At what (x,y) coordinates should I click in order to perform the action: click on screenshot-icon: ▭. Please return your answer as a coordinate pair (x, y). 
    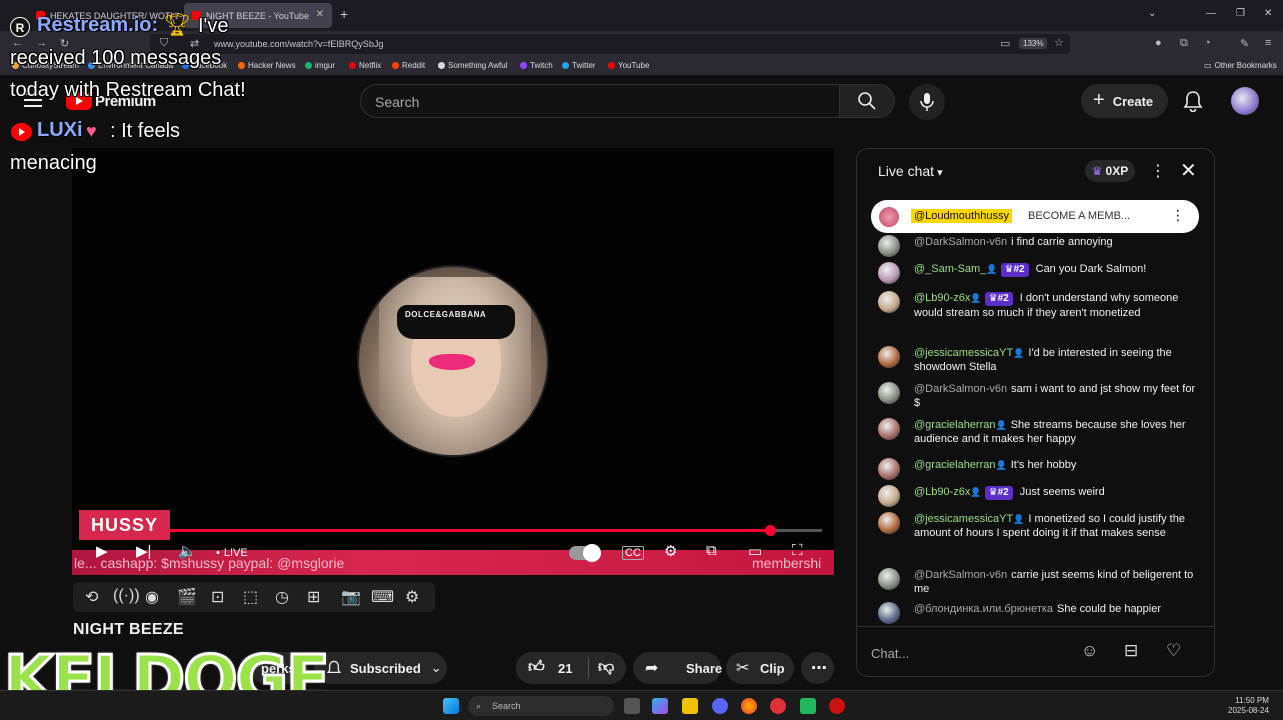
    Looking at the image, I should click on (1005, 43).